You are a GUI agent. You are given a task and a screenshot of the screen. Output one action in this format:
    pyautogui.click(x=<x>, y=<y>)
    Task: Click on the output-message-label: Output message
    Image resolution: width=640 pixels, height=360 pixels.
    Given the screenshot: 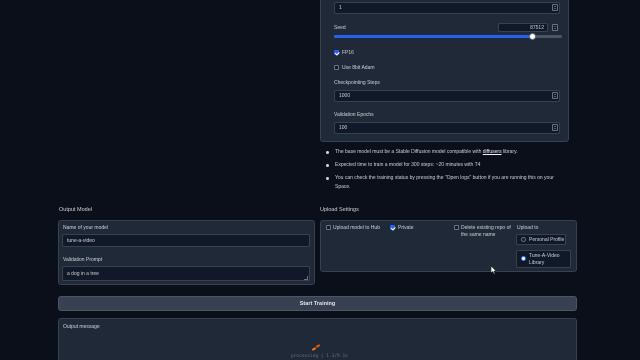 What is the action you would take?
    pyautogui.click(x=81, y=327)
    